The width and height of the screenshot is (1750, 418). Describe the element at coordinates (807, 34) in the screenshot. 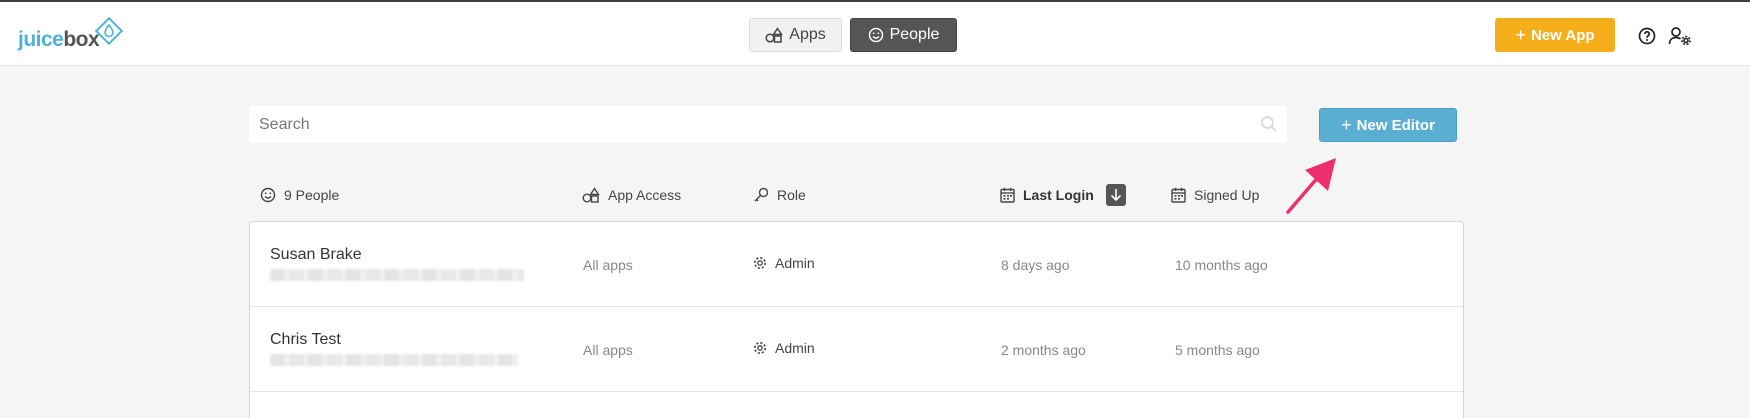

I see `tab-apps-label: Apps` at that location.